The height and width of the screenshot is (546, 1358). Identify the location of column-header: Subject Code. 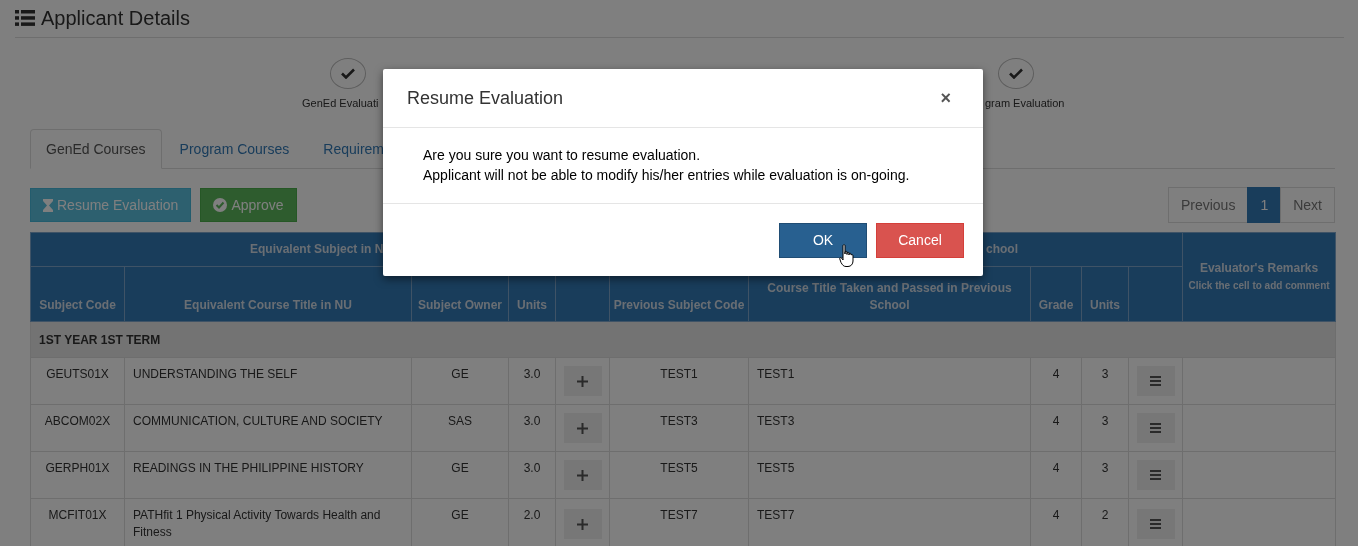
(77, 294).